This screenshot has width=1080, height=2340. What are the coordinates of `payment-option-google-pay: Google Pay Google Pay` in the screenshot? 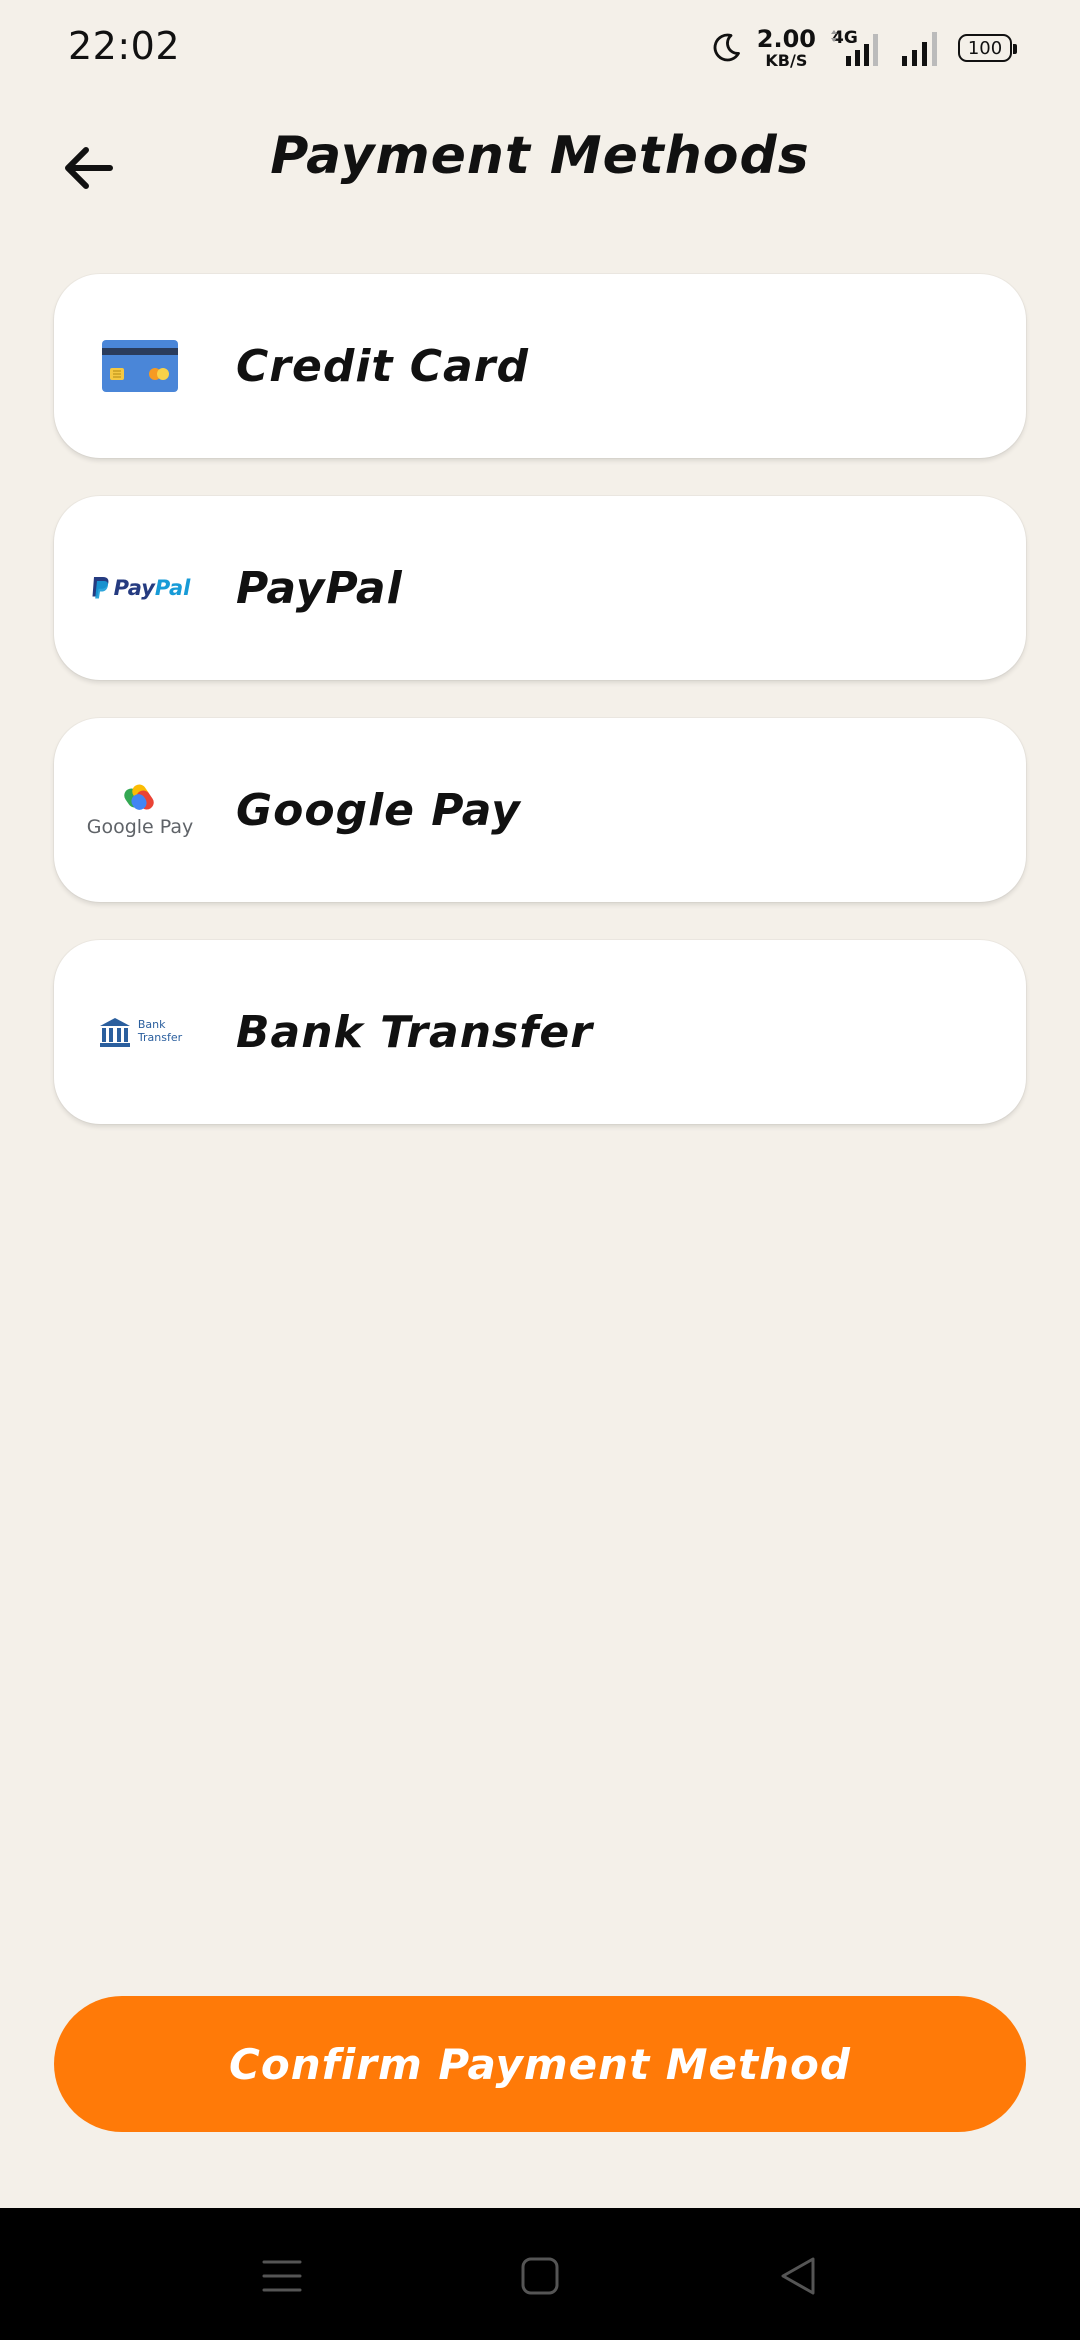 It's located at (540, 810).